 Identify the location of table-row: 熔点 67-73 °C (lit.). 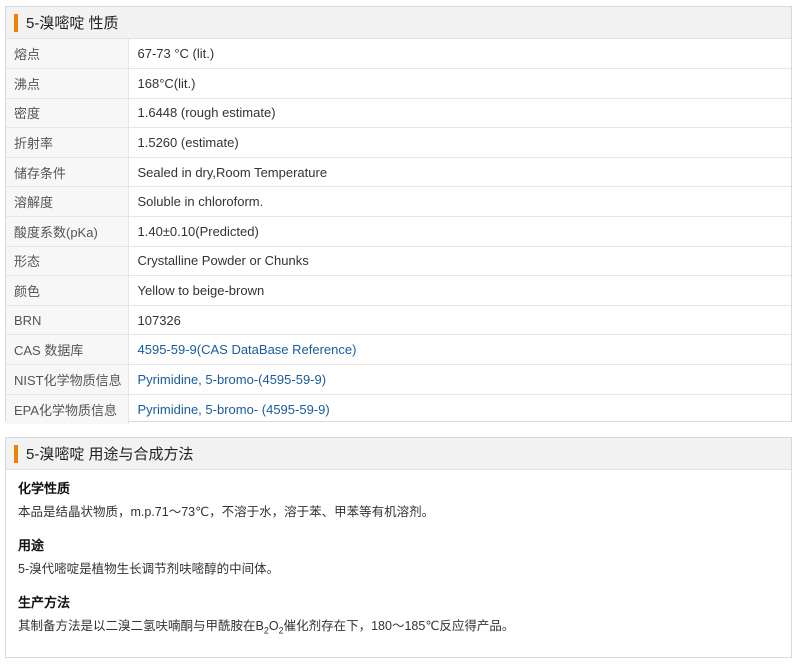
(398, 54).